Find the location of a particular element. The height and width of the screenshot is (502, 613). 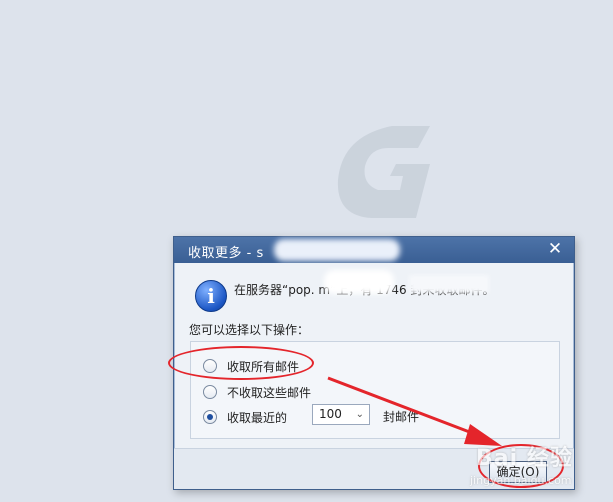

watermark-text: Bai 经验 is located at coordinates (524, 458).